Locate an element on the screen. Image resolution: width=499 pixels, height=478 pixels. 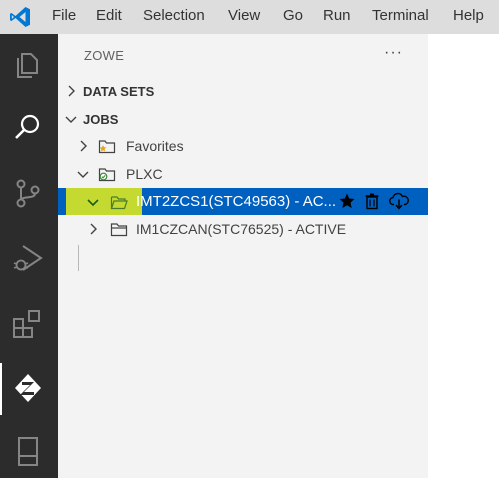
extensions-icon is located at coordinates (28, 324).